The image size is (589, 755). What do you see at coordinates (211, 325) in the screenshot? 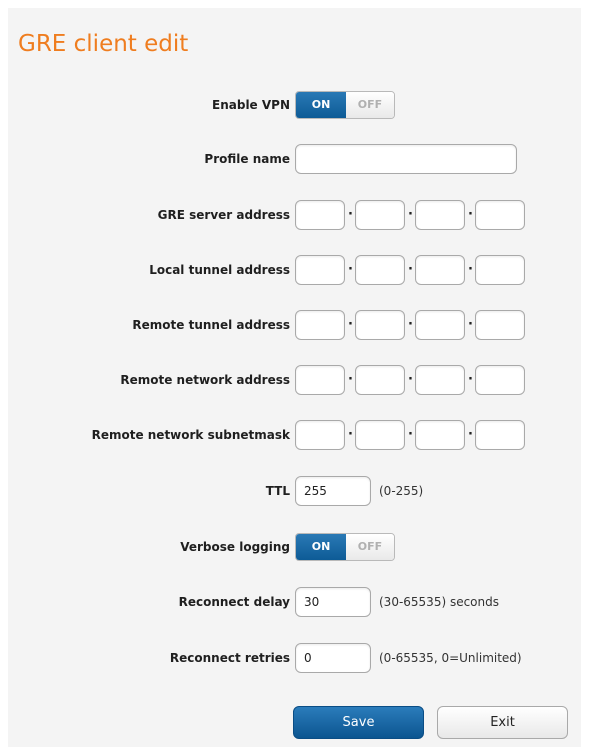
I see `remote-tunnel-address-label: Remote tunnel address` at bounding box center [211, 325].